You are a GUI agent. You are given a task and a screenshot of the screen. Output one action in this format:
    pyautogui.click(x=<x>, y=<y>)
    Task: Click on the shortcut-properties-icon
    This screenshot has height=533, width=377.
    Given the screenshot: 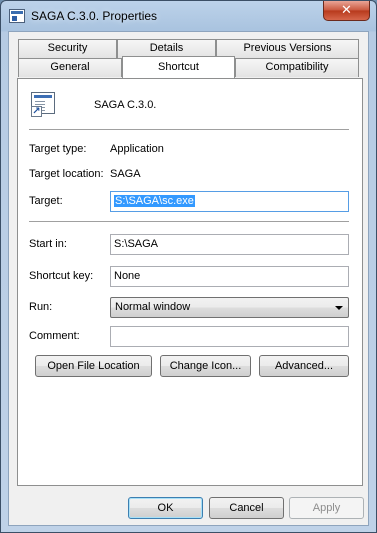 What is the action you would take?
    pyautogui.click(x=17, y=16)
    